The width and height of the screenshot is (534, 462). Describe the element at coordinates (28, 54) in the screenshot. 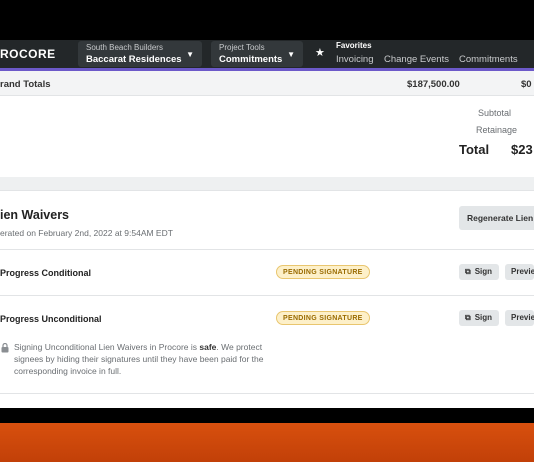

I see `procore-logo: ROCORE` at that location.